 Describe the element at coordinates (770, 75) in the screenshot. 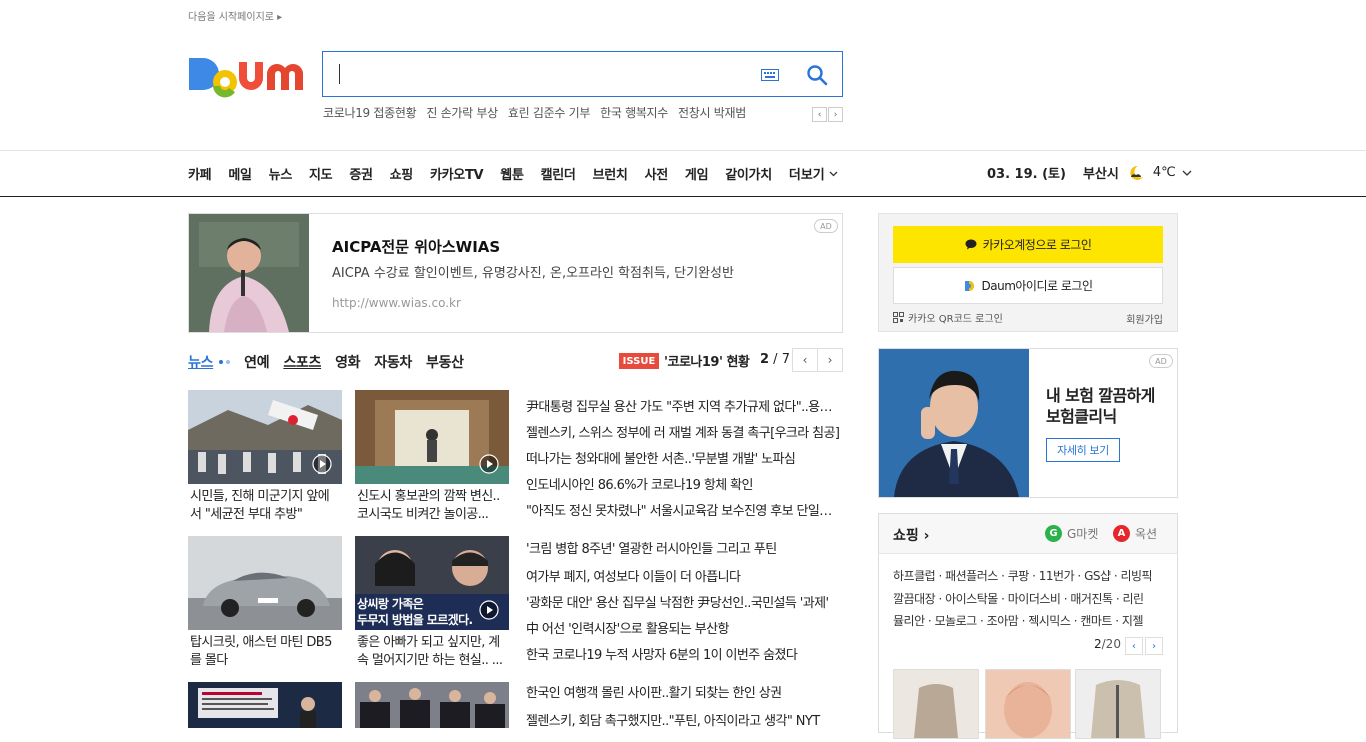

I see `keyboard-icon` at that location.